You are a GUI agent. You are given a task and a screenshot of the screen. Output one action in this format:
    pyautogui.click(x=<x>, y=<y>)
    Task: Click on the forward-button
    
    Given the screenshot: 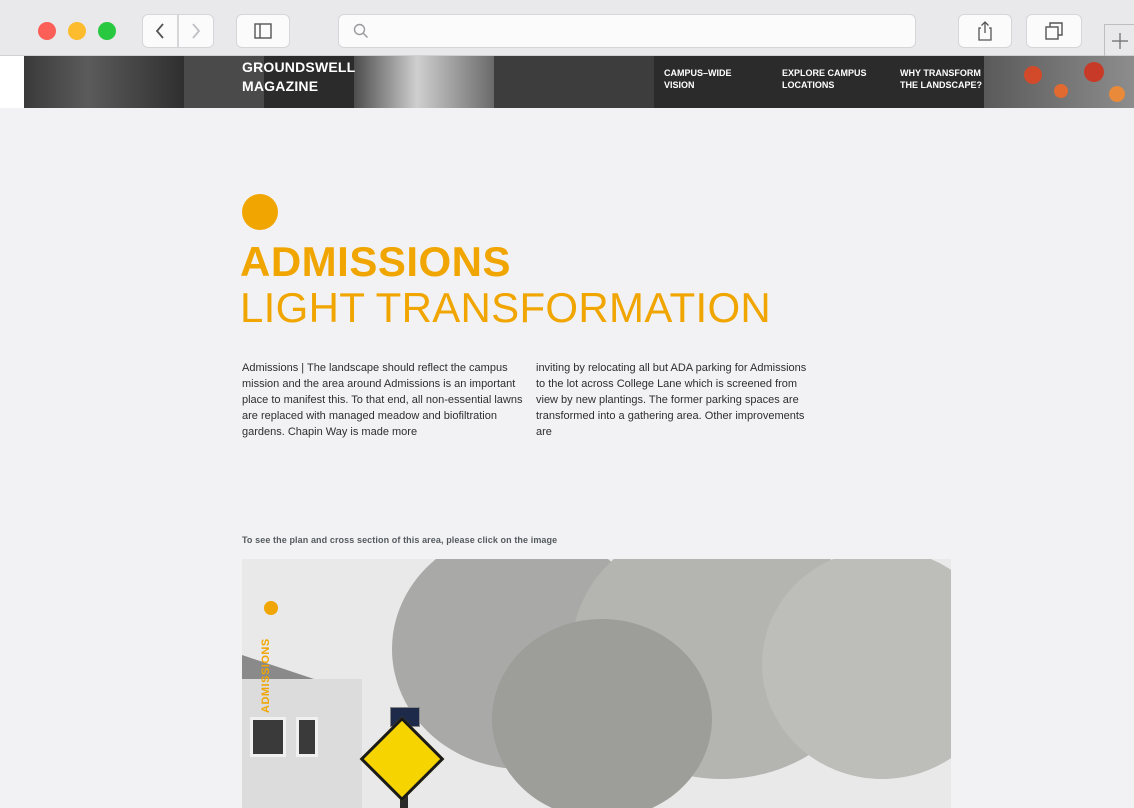 What is the action you would take?
    pyautogui.click(x=196, y=31)
    